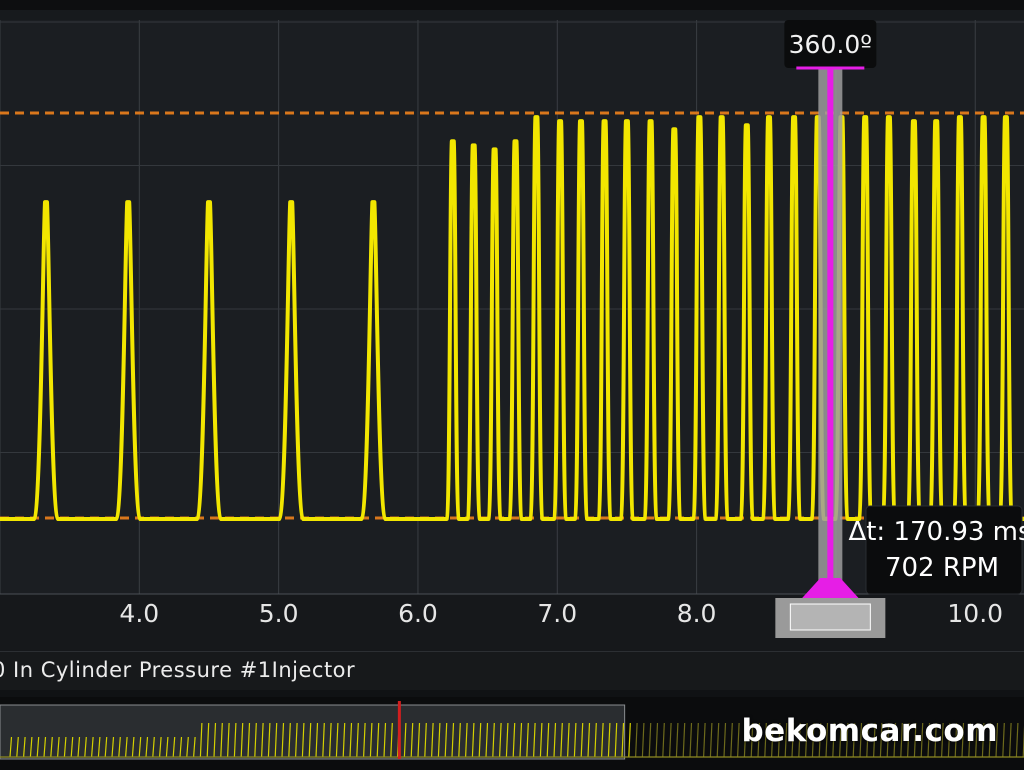 This screenshot has width=1024, height=770. Describe the element at coordinates (512, 5) in the screenshot. I see `top-bar` at that location.